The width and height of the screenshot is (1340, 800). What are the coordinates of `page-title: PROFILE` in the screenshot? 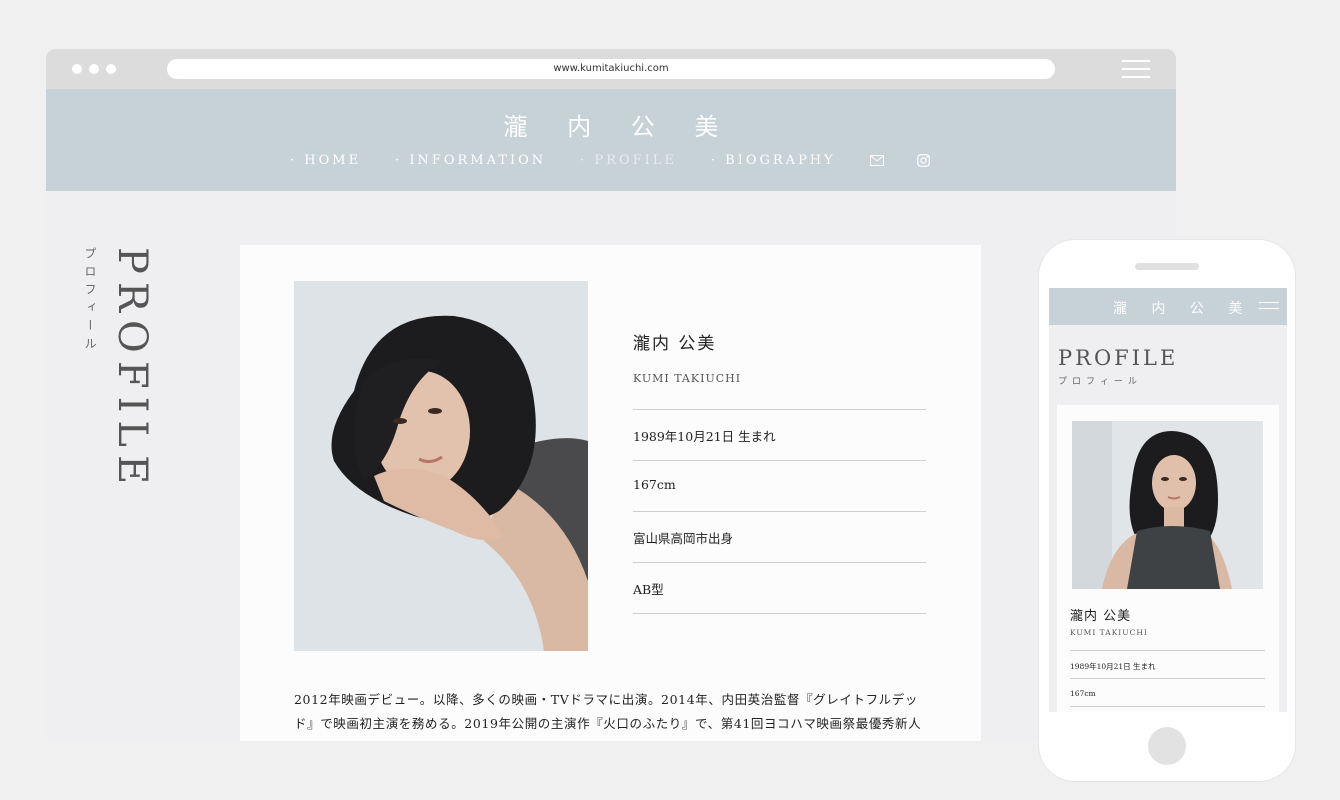 It's located at (132, 370).